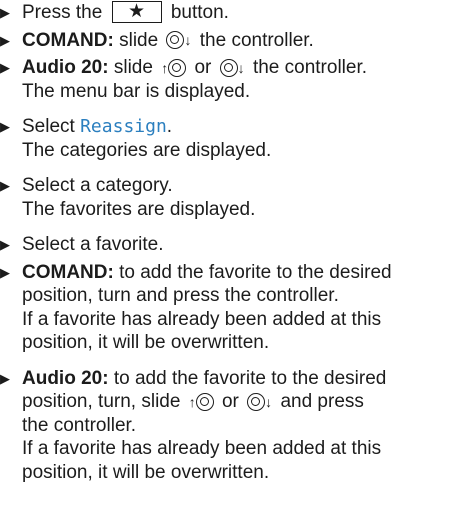 This screenshot has height=506, width=455. I want to click on step-press-star: ▶ Press the ★ button., so click(227, 12).